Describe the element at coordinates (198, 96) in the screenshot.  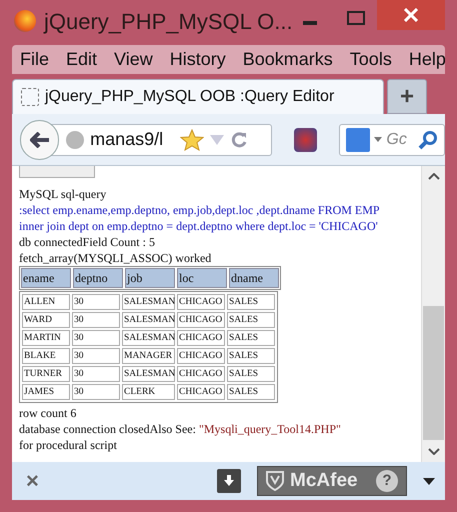
I see `tab: jQuery_PHP_MySQL OOB :Query Editor` at that location.